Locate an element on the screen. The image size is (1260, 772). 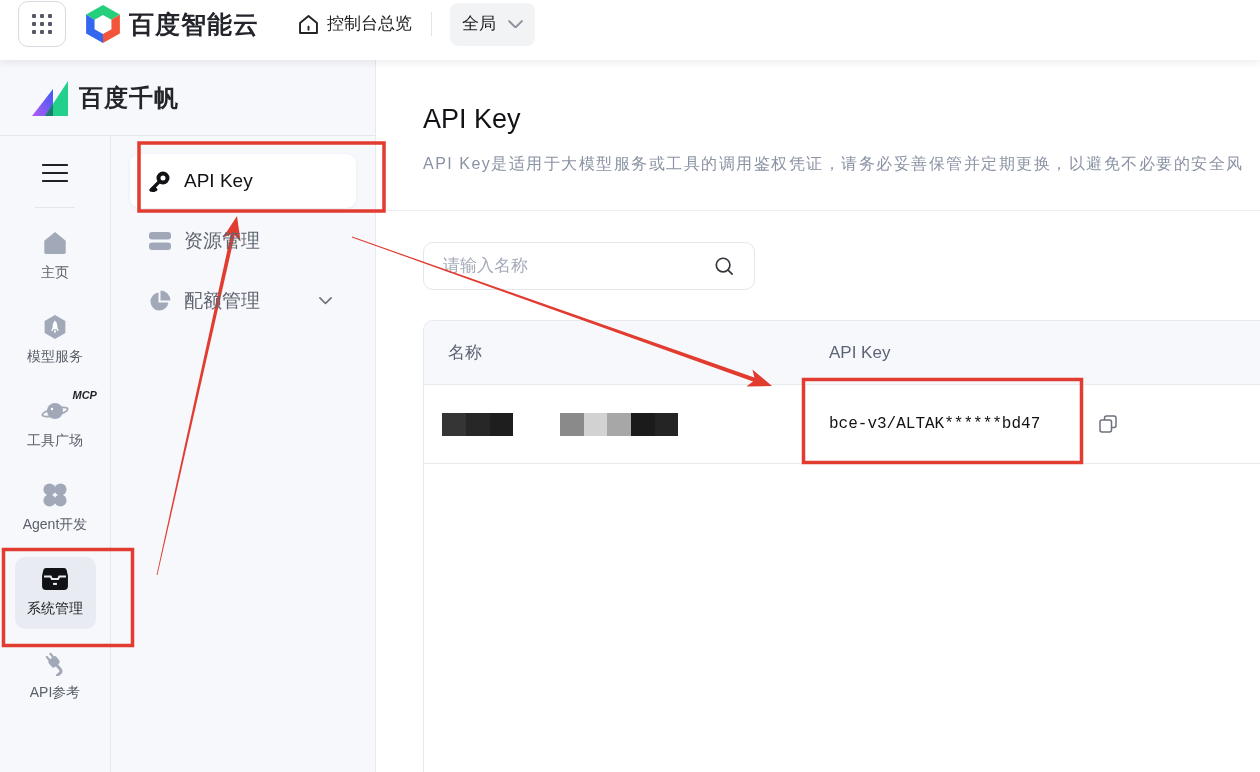
copy-icon is located at coordinates (1108, 424).